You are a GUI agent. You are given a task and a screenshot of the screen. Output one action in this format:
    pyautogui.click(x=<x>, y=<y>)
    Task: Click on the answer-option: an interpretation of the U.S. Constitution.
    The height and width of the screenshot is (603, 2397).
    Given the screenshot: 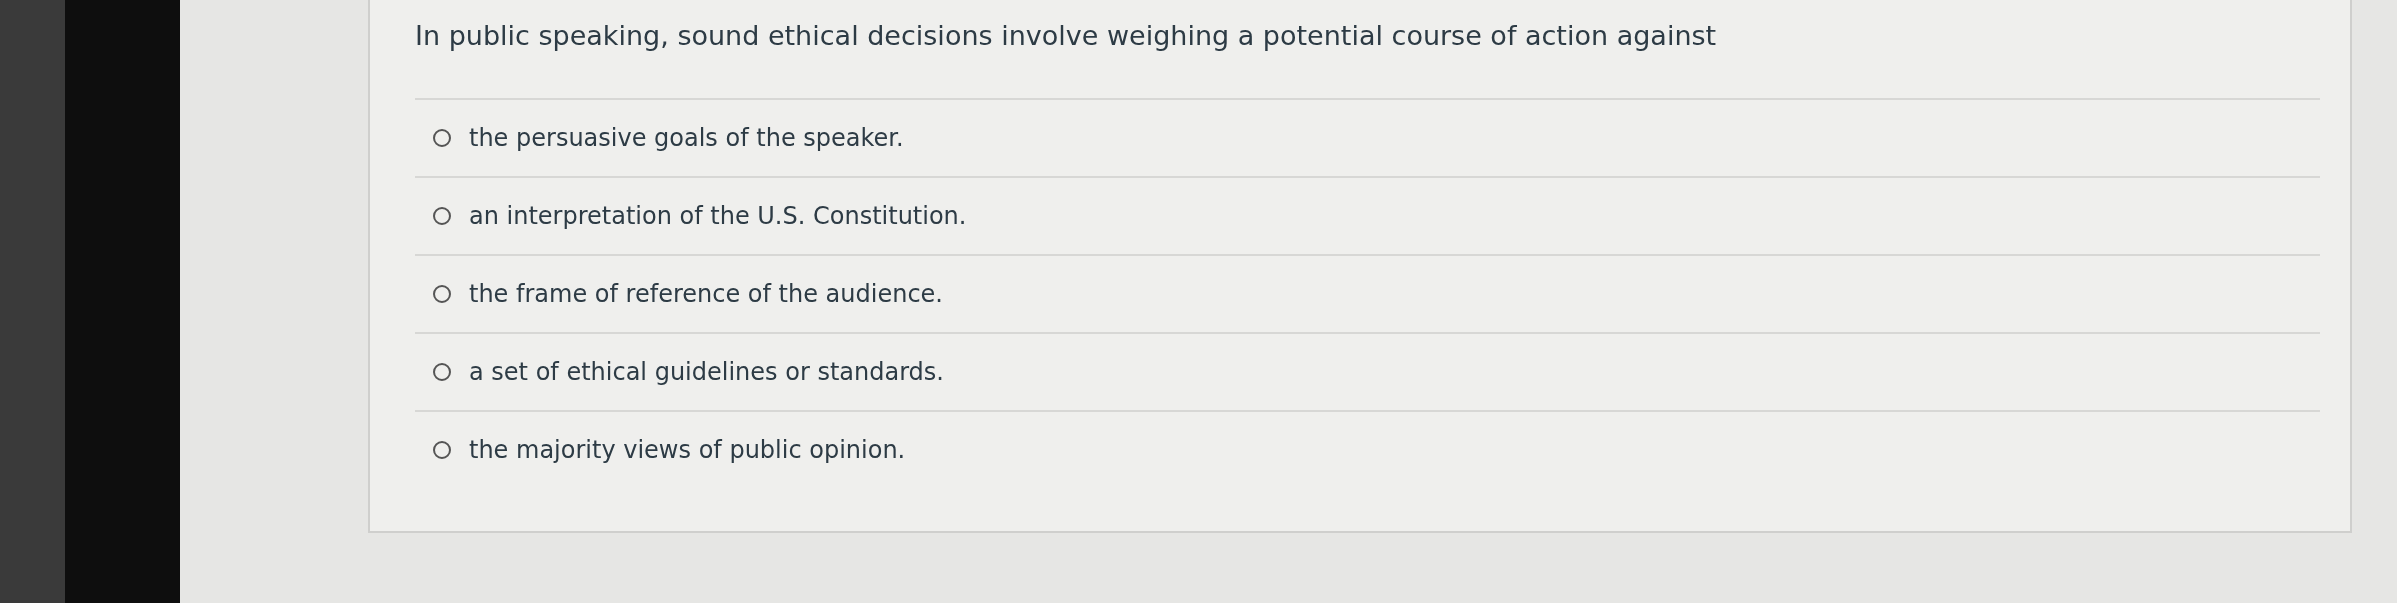 What is the action you would take?
    pyautogui.click(x=1367, y=215)
    